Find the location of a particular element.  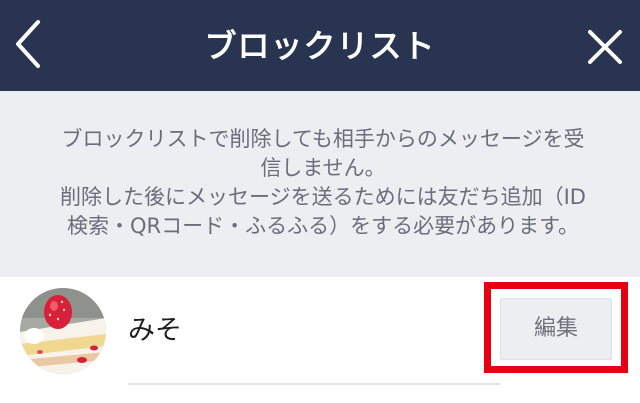

blocked-user-name: みそ is located at coordinates (155, 330).